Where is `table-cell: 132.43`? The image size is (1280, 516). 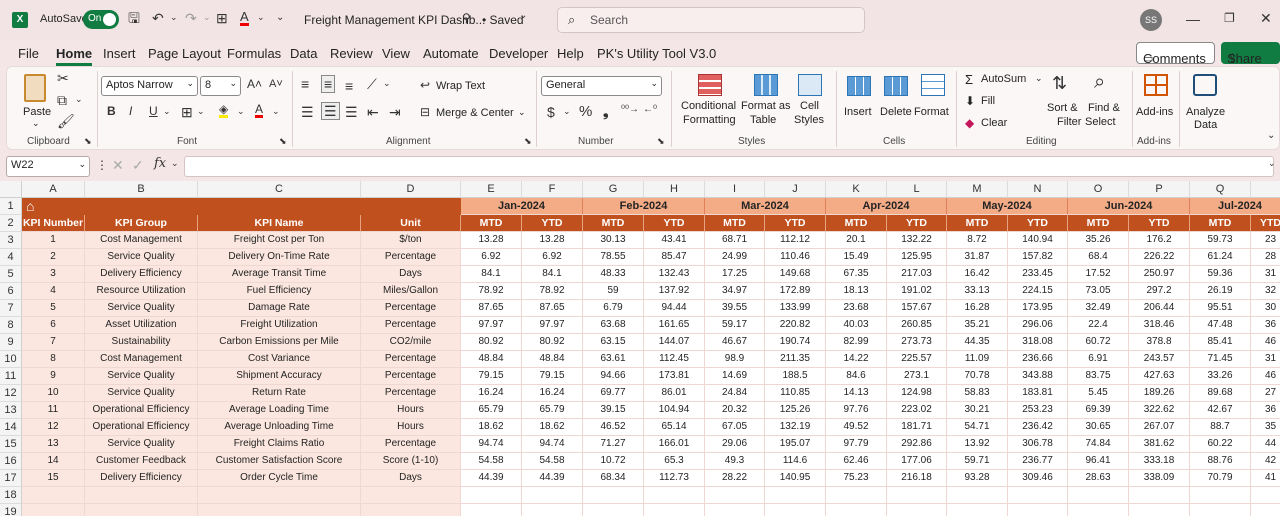
table-cell: 132.43 is located at coordinates (674, 274).